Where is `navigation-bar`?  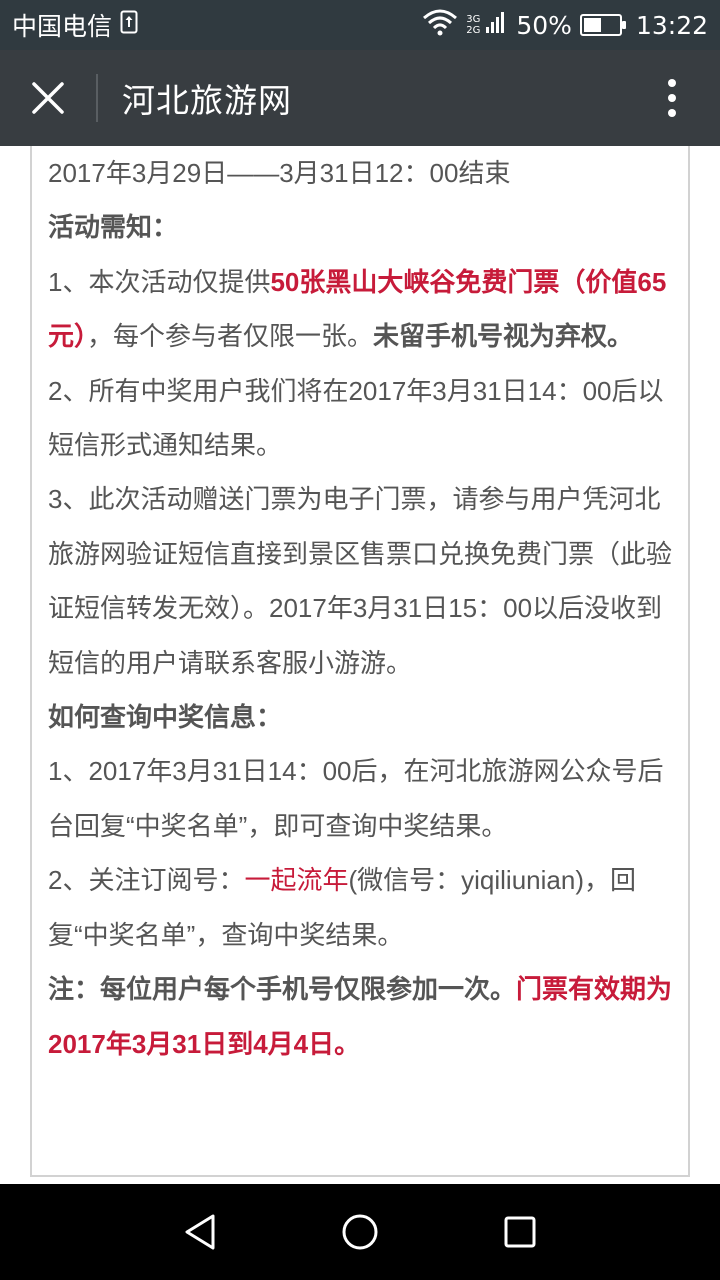 navigation-bar is located at coordinates (360, 1232).